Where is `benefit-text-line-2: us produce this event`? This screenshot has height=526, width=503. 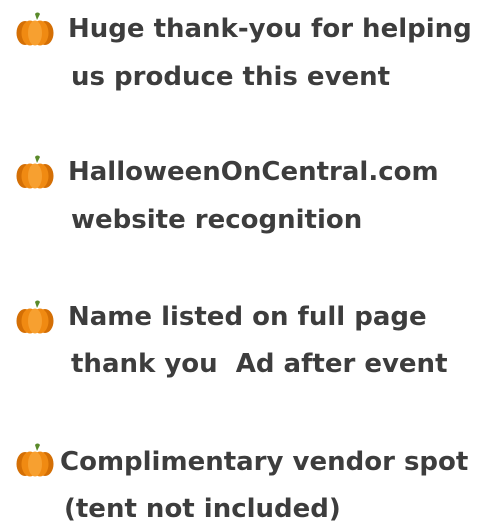
benefit-text-line-2: us produce this event is located at coordinates (231, 77).